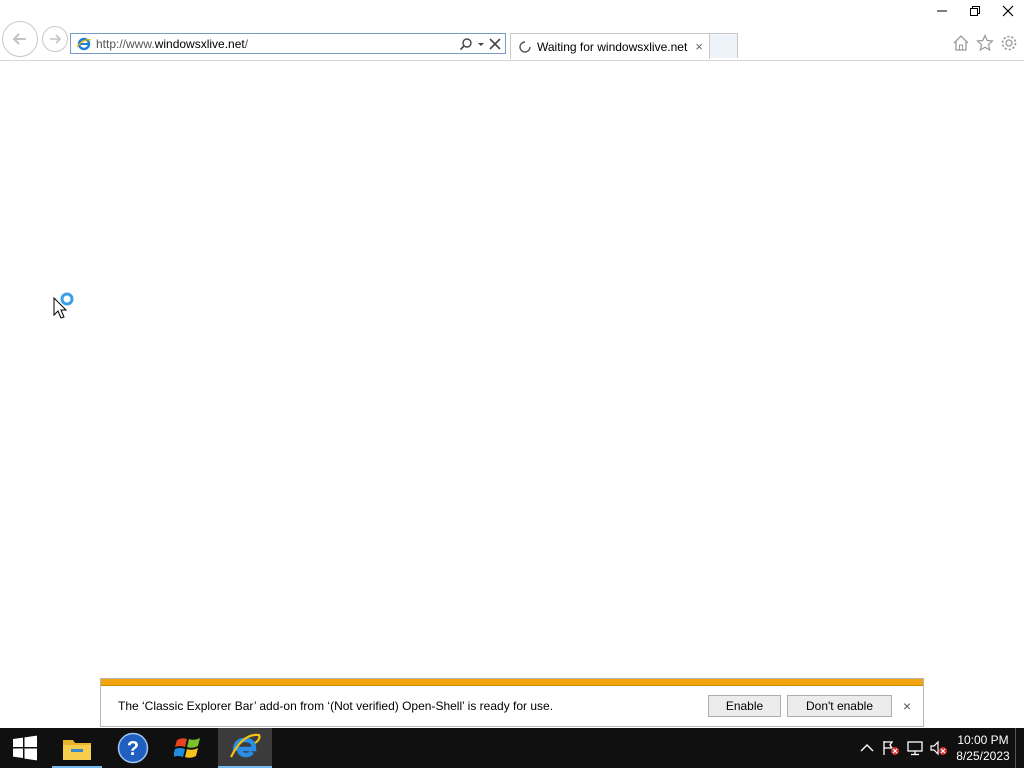 Image resolution: width=1024 pixels, height=768 pixels. What do you see at coordinates (1019, 748) in the screenshot?
I see `show-desktop-button` at bounding box center [1019, 748].